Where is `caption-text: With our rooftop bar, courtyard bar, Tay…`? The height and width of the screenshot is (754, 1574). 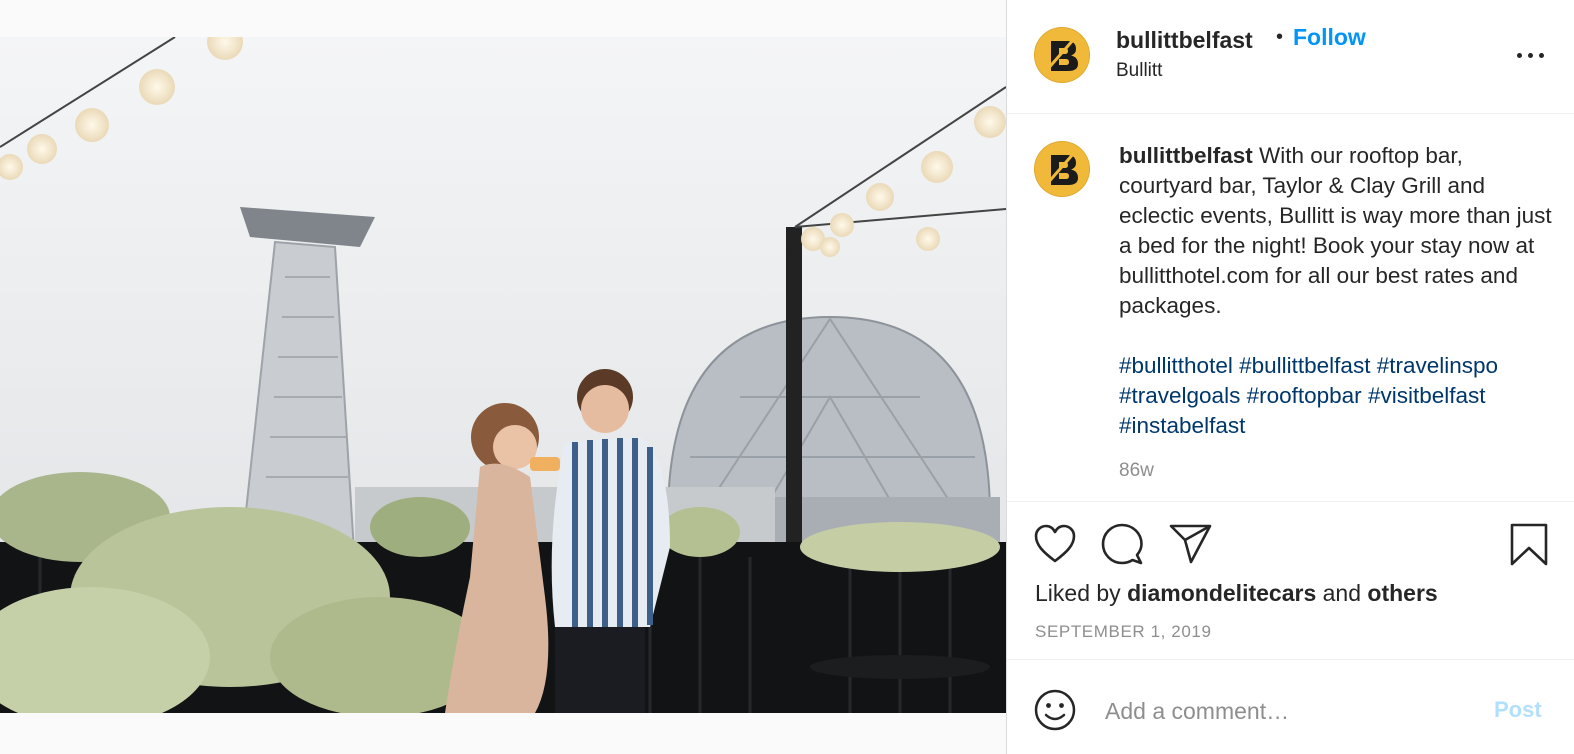
caption-text: With our rooftop bar, courtyard bar, Tay… is located at coordinates (1335, 230).